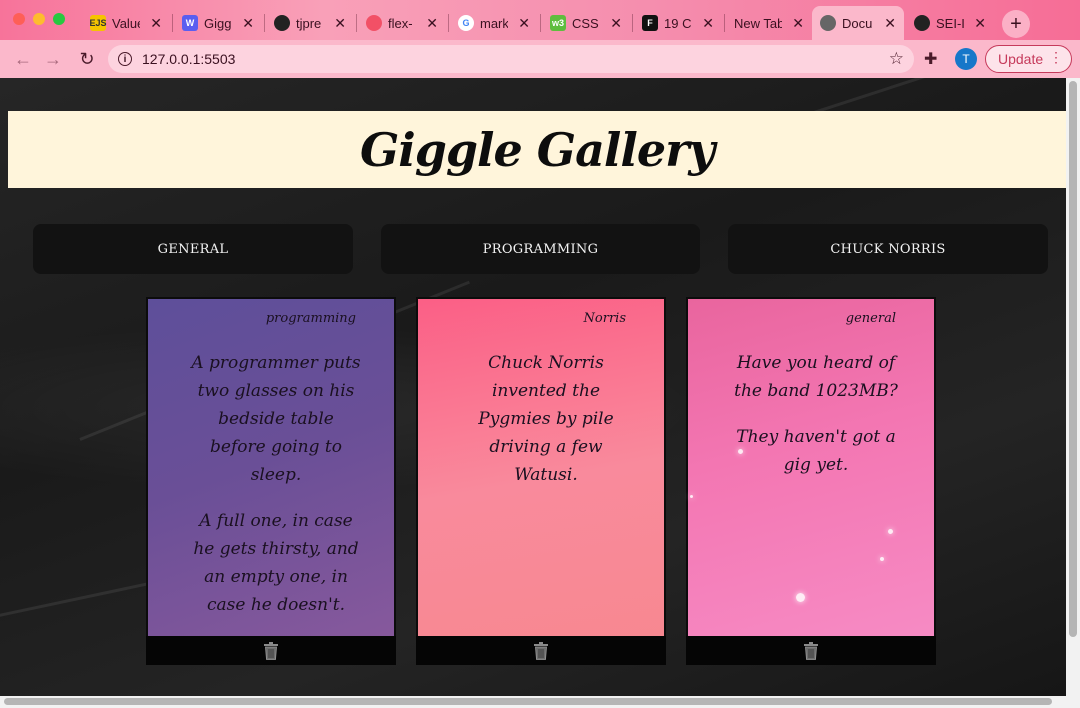 The width and height of the screenshot is (1080, 708). Describe the element at coordinates (466, 23) in the screenshot. I see `google-icon: G` at that location.